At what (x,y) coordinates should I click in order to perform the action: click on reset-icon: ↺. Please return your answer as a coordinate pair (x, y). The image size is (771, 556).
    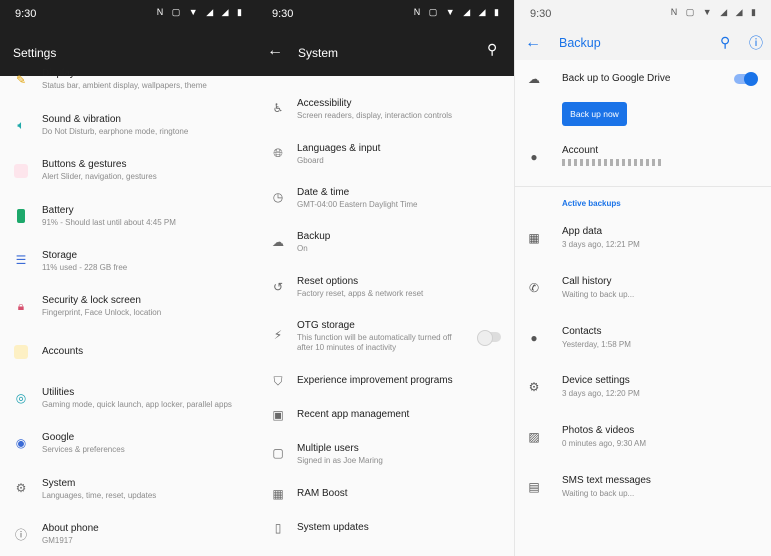
    Looking at the image, I should click on (278, 287).